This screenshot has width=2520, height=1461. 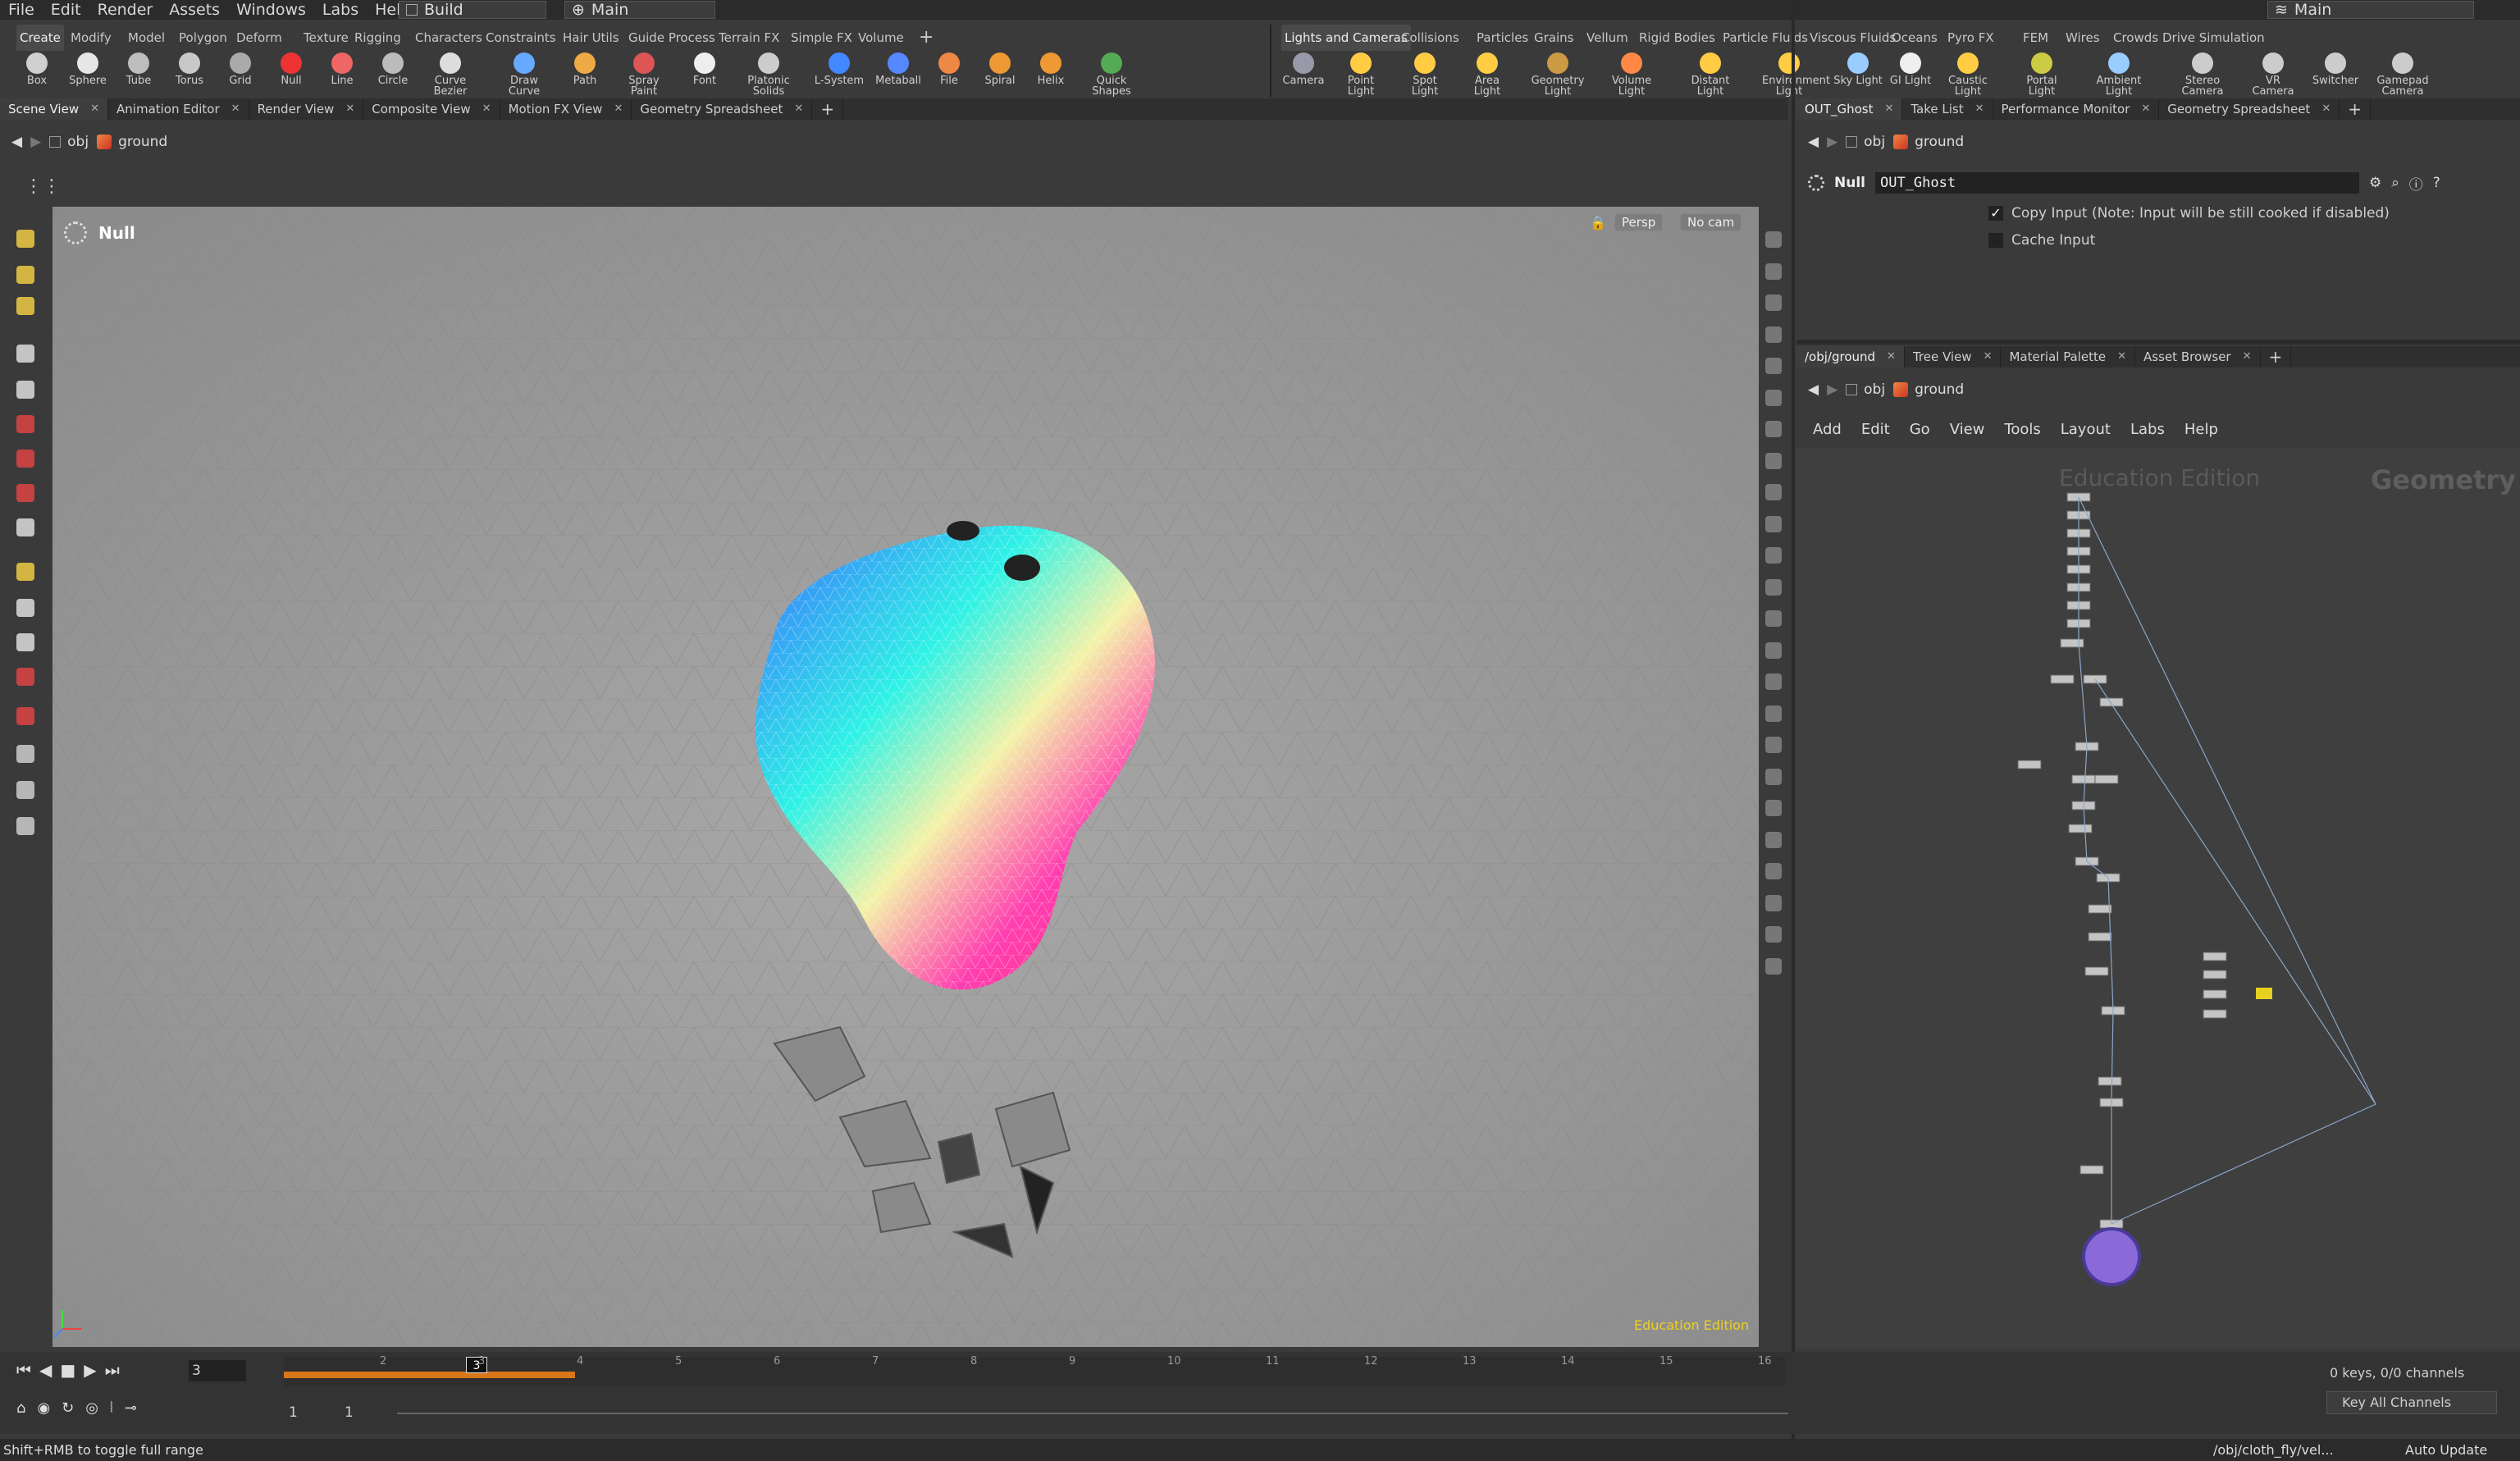 What do you see at coordinates (432, 109) in the screenshot?
I see `left-tab-3: Composite View ✕` at bounding box center [432, 109].